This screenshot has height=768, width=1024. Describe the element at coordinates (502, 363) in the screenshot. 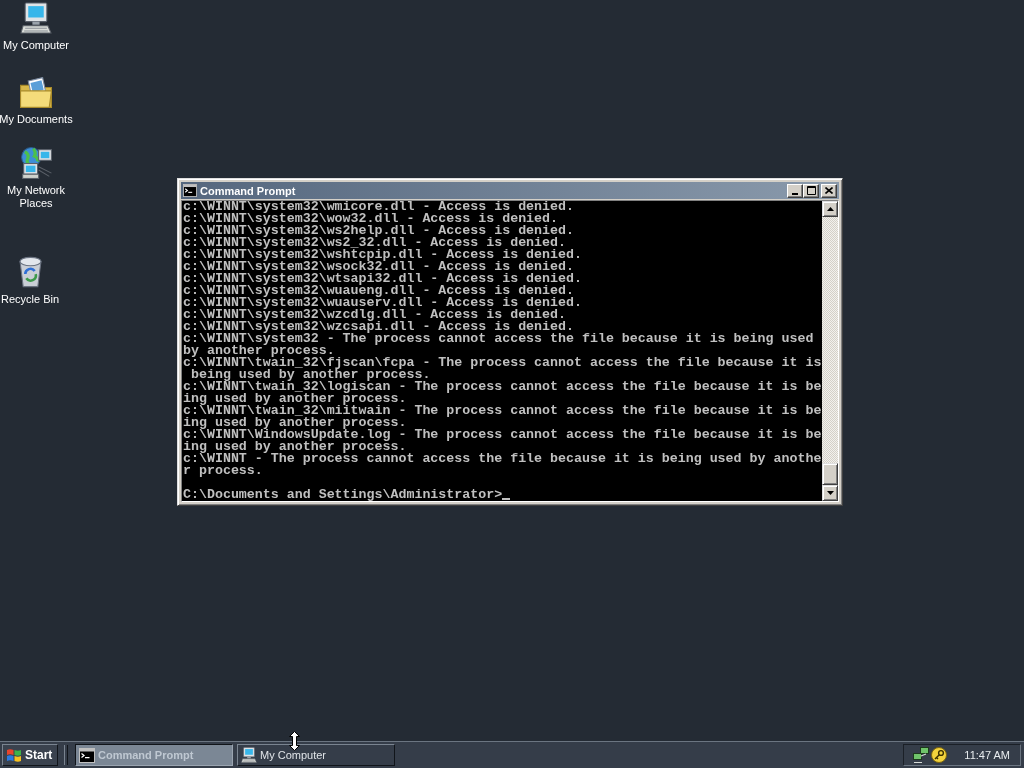

I see `console-line: c:\WINNT\twain_32\fjscan\fcpa - The process cannot access the file because it is` at that location.